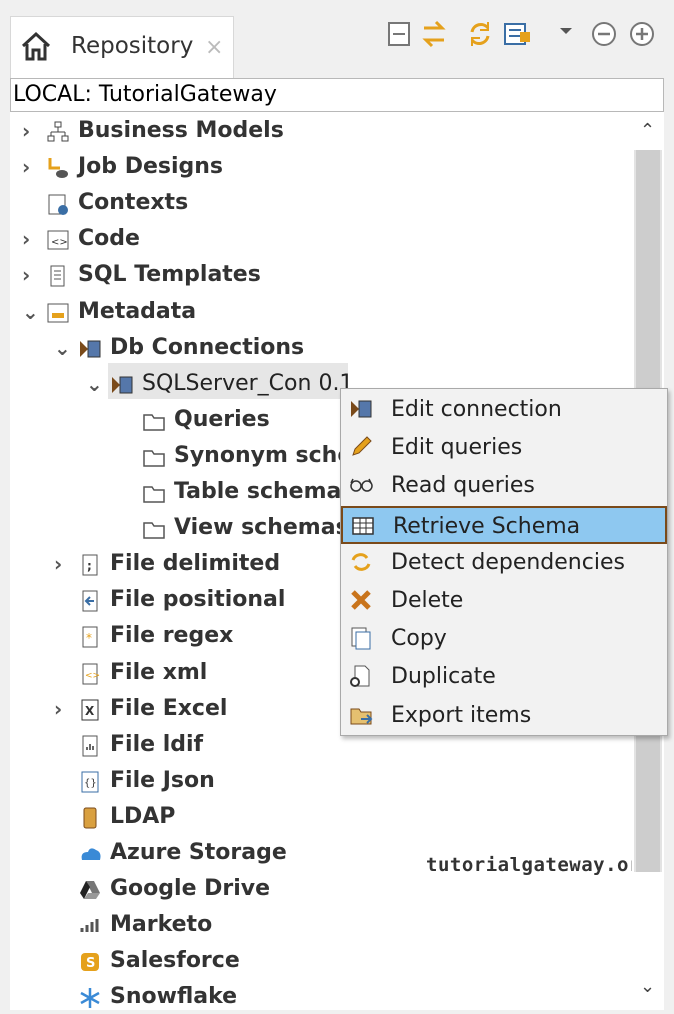 This screenshot has height=1014, width=674. What do you see at coordinates (427, 600) in the screenshot?
I see `context-menu-item-label: Delete` at bounding box center [427, 600].